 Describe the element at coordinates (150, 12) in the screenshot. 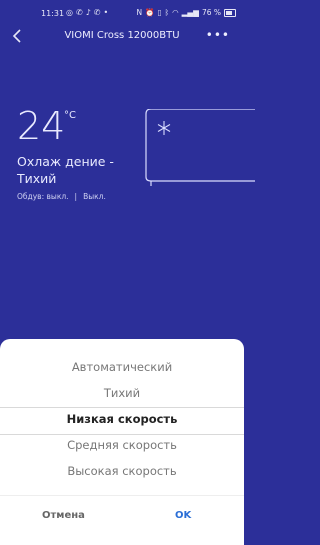

I see `alarm-icon: ⏰` at that location.